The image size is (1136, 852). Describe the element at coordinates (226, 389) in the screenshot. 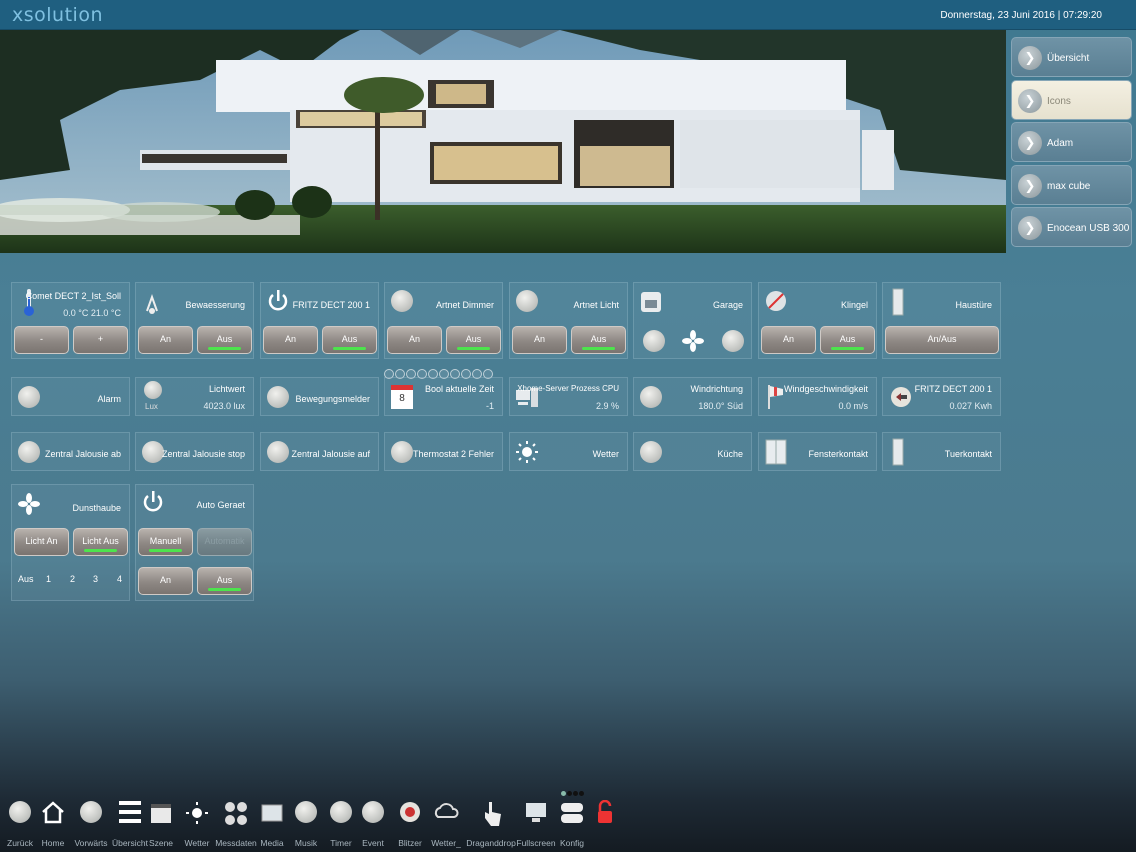

I see `tile-title: Lichtwert` at that location.